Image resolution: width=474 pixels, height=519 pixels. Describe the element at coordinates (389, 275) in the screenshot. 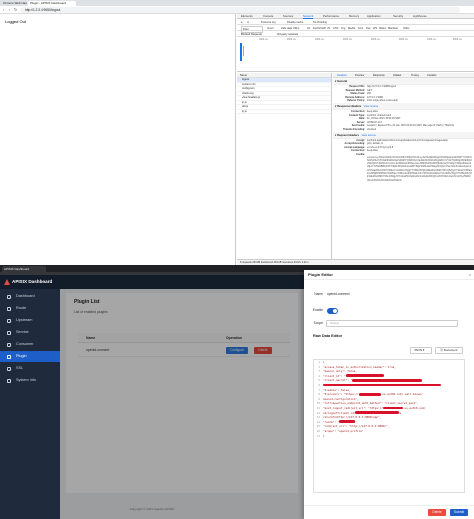

I see `drawer-title: Plugin Editor` at that location.